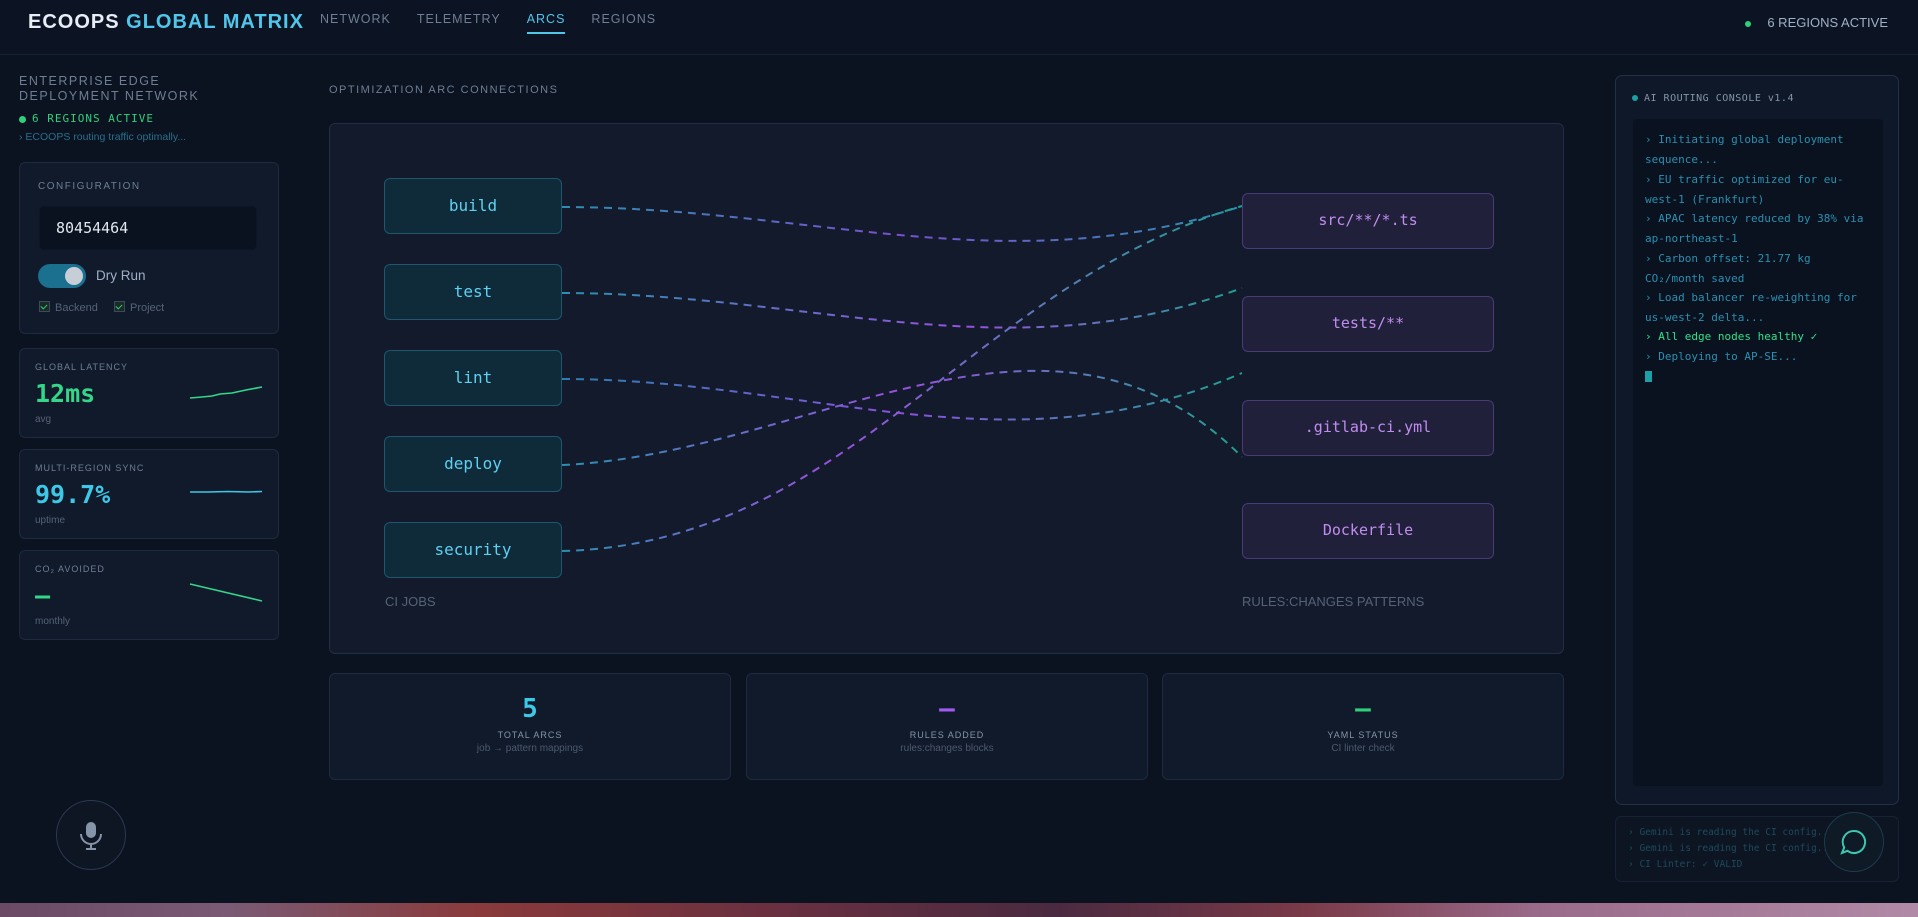 The height and width of the screenshot is (917, 1918). Describe the element at coordinates (74, 22) in the screenshot. I see `brand-prefix: ECOOPS` at that location.